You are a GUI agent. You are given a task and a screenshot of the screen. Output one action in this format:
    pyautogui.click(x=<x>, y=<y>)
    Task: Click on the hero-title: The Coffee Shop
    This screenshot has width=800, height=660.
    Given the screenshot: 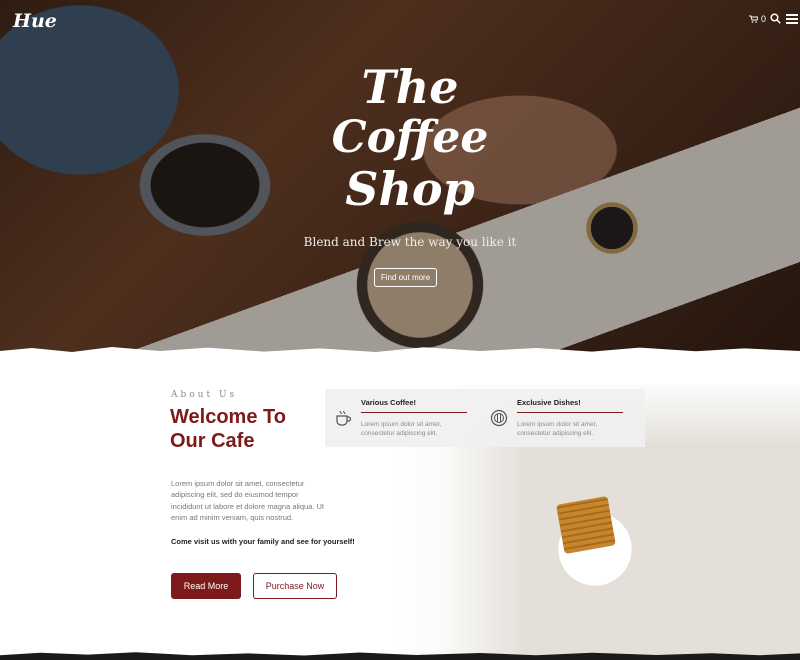 What is the action you would take?
    pyautogui.click(x=410, y=143)
    